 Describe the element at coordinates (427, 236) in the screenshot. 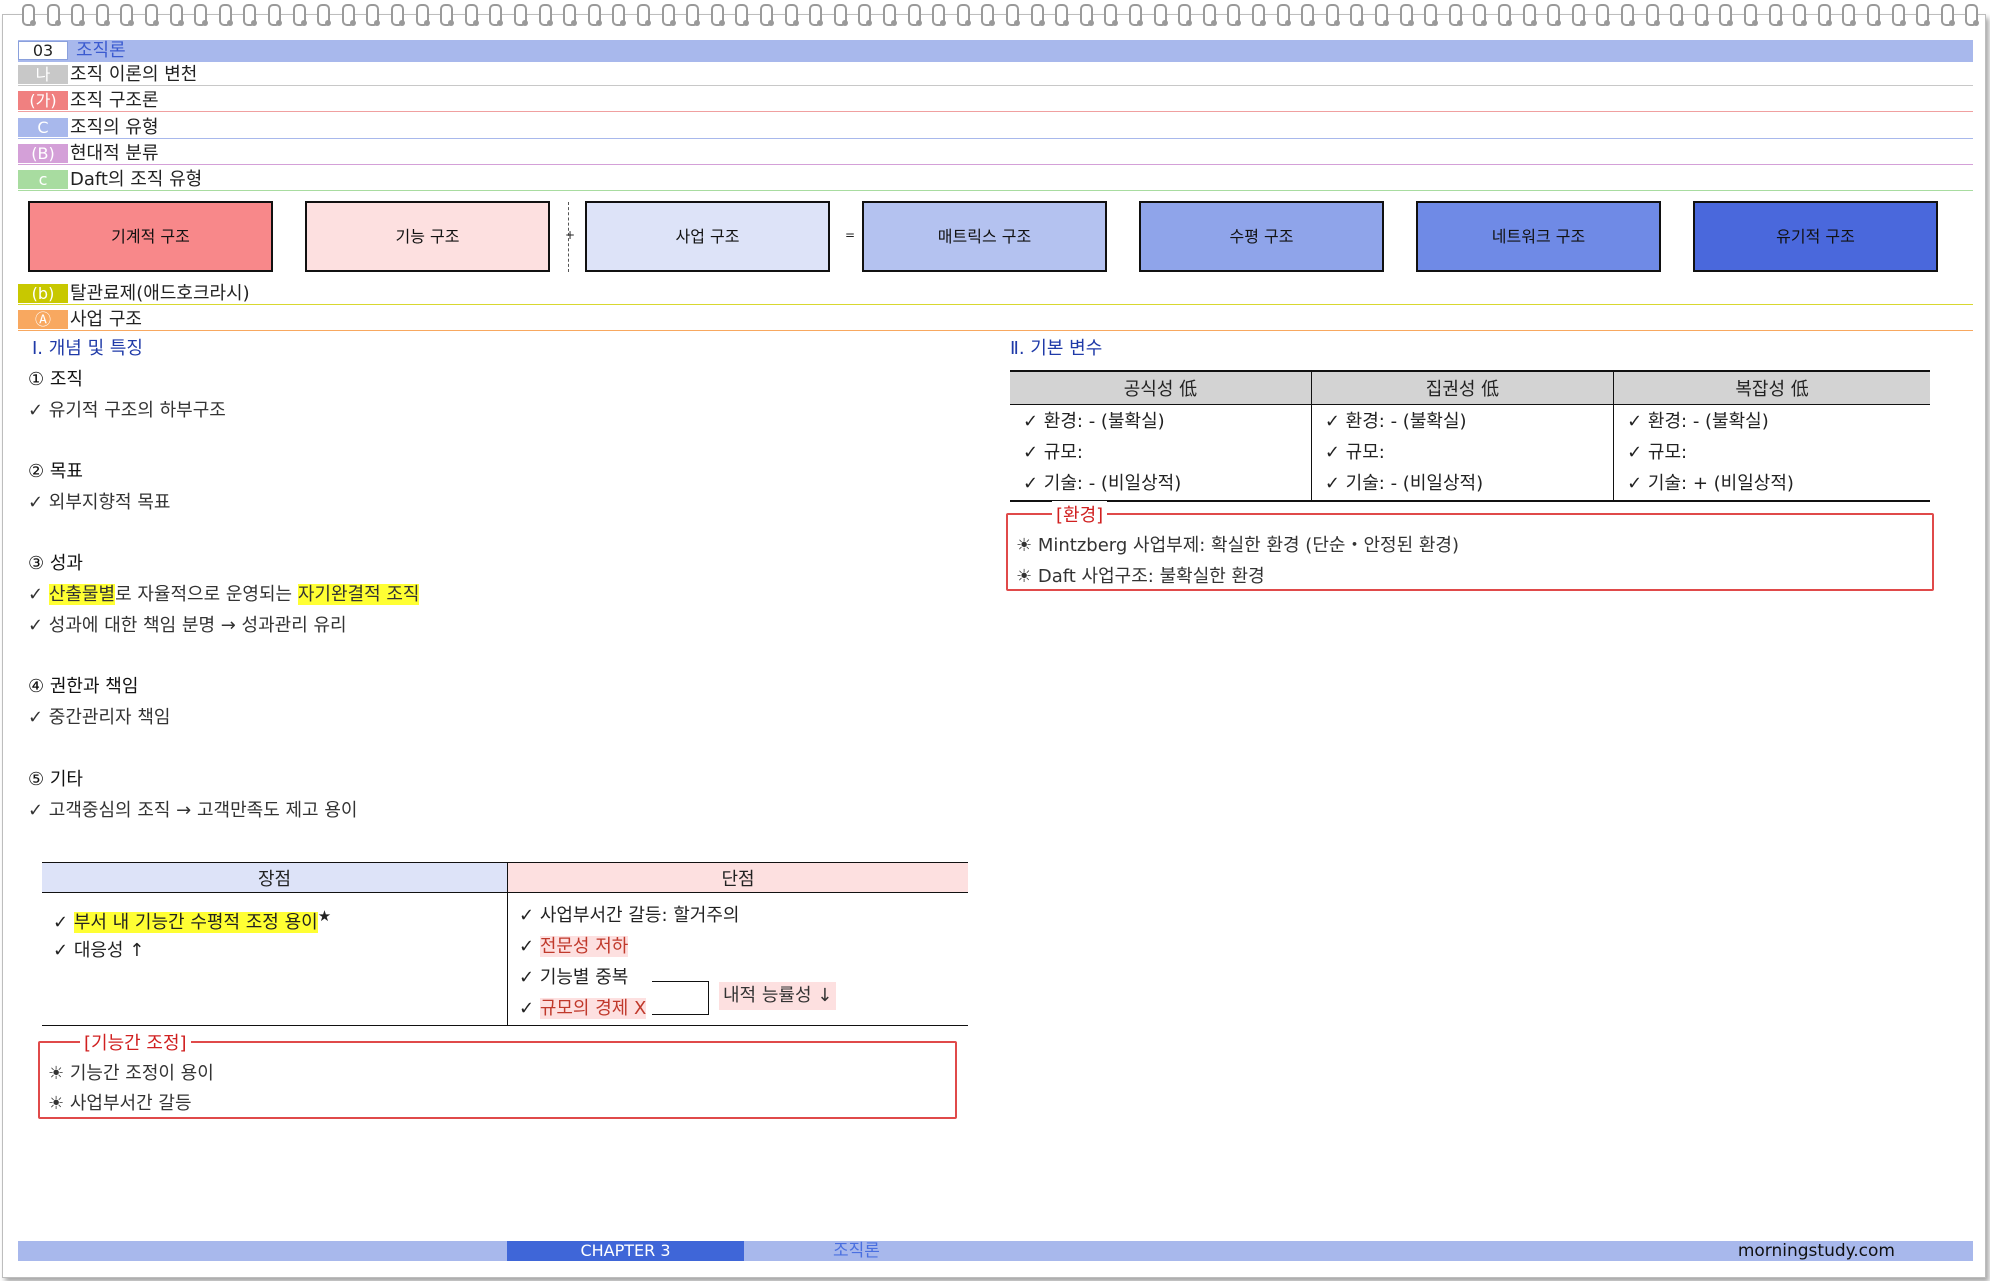

I see `structure-box-functional: 기능 구조` at that location.